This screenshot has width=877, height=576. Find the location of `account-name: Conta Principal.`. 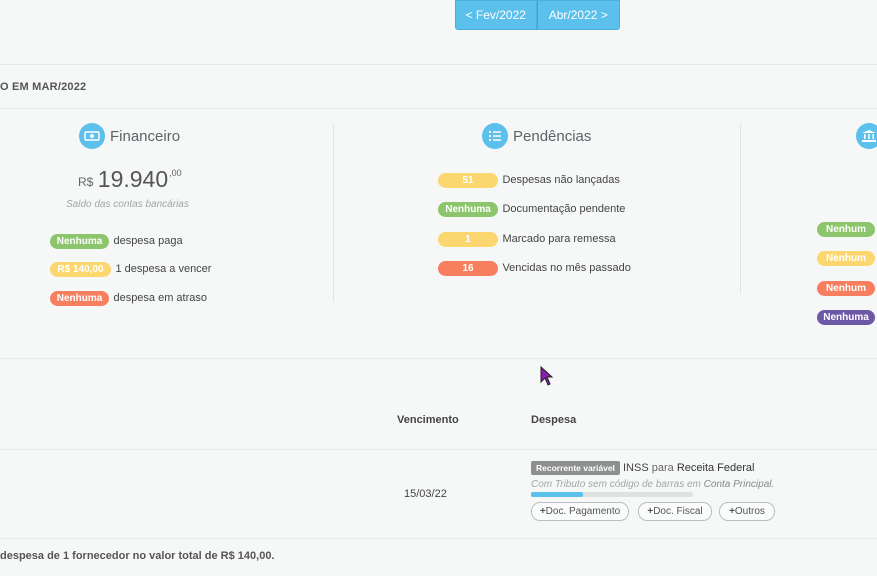

account-name: Conta Principal. is located at coordinates (739, 484).